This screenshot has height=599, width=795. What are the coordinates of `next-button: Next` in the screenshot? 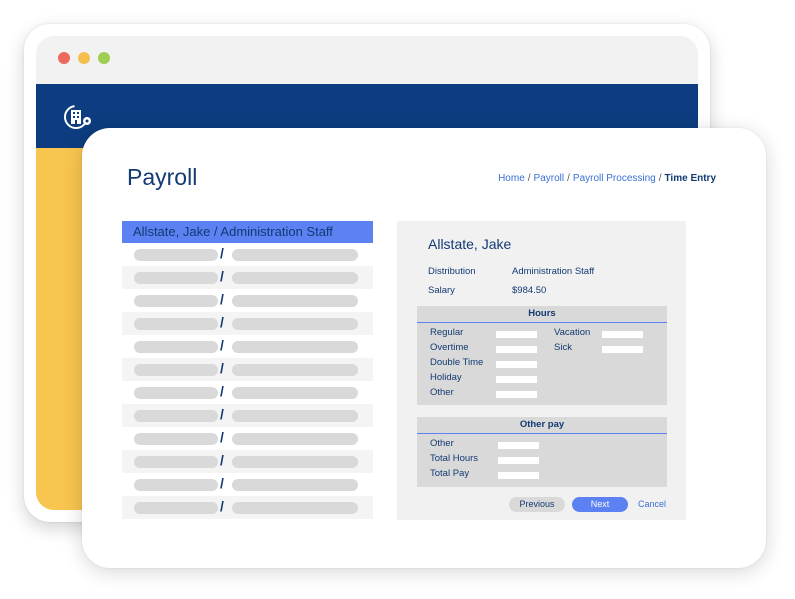 It's located at (600, 504).